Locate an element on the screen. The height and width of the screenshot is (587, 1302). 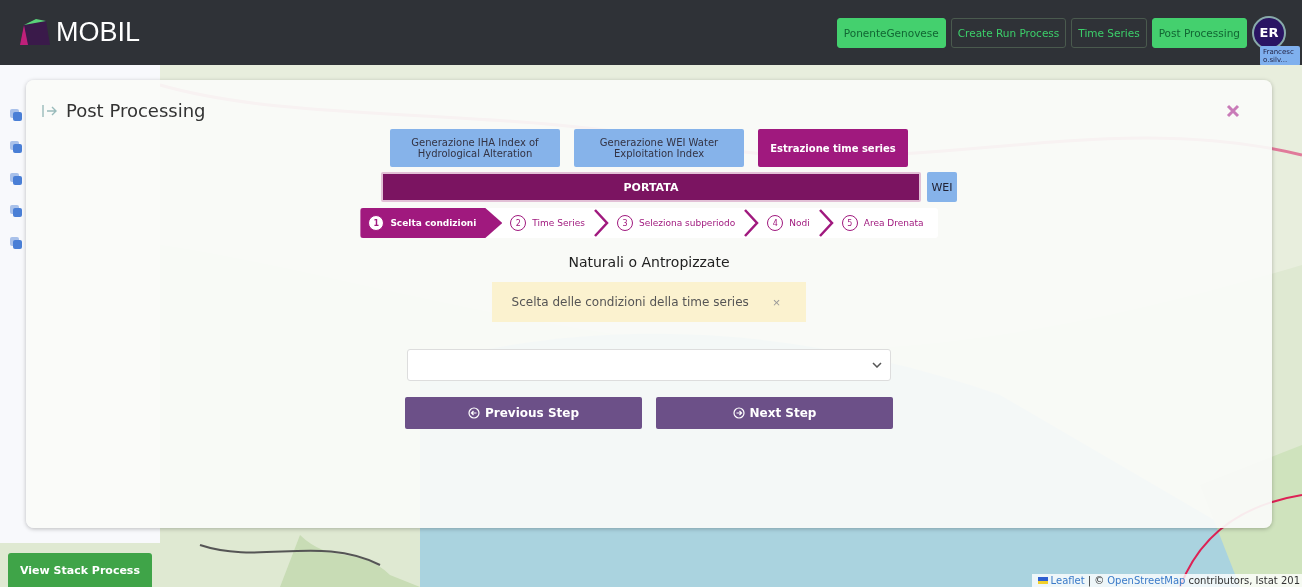
arrow-right-circle-icon is located at coordinates (738, 413).